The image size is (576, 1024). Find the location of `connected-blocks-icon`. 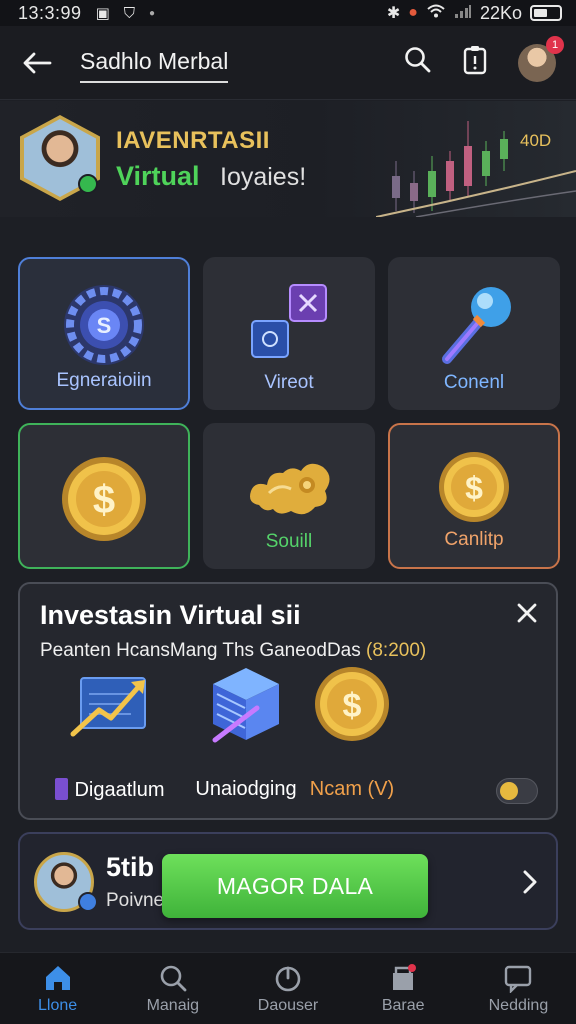

connected-blocks-icon is located at coordinates (289, 323).